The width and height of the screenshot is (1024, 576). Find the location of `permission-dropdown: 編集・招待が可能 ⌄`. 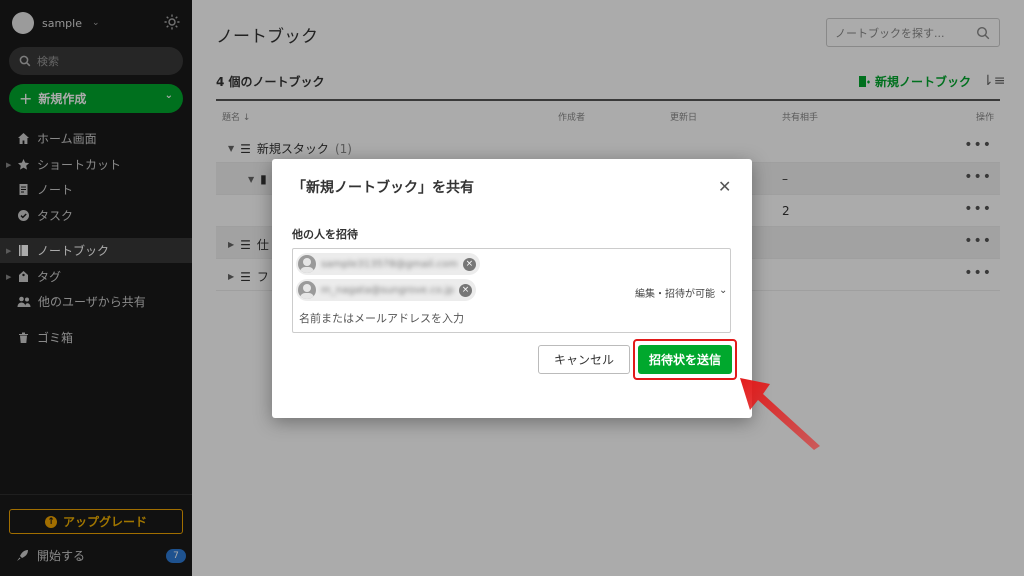

permission-dropdown: 編集・招待が可能 ⌄ is located at coordinates (681, 292).